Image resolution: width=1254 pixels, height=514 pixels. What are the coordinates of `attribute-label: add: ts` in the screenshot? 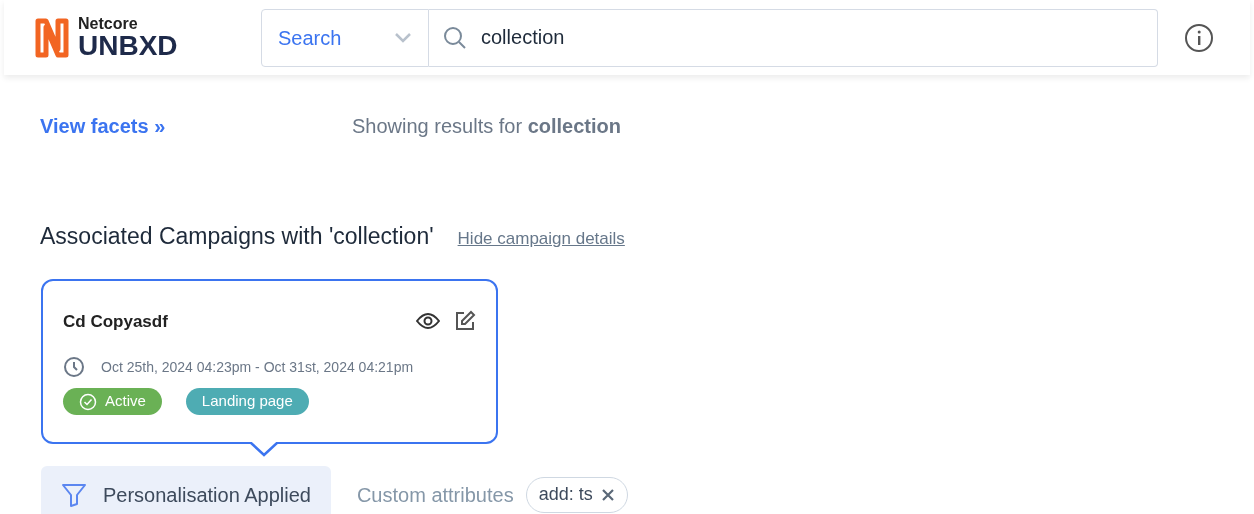 It's located at (565, 494).